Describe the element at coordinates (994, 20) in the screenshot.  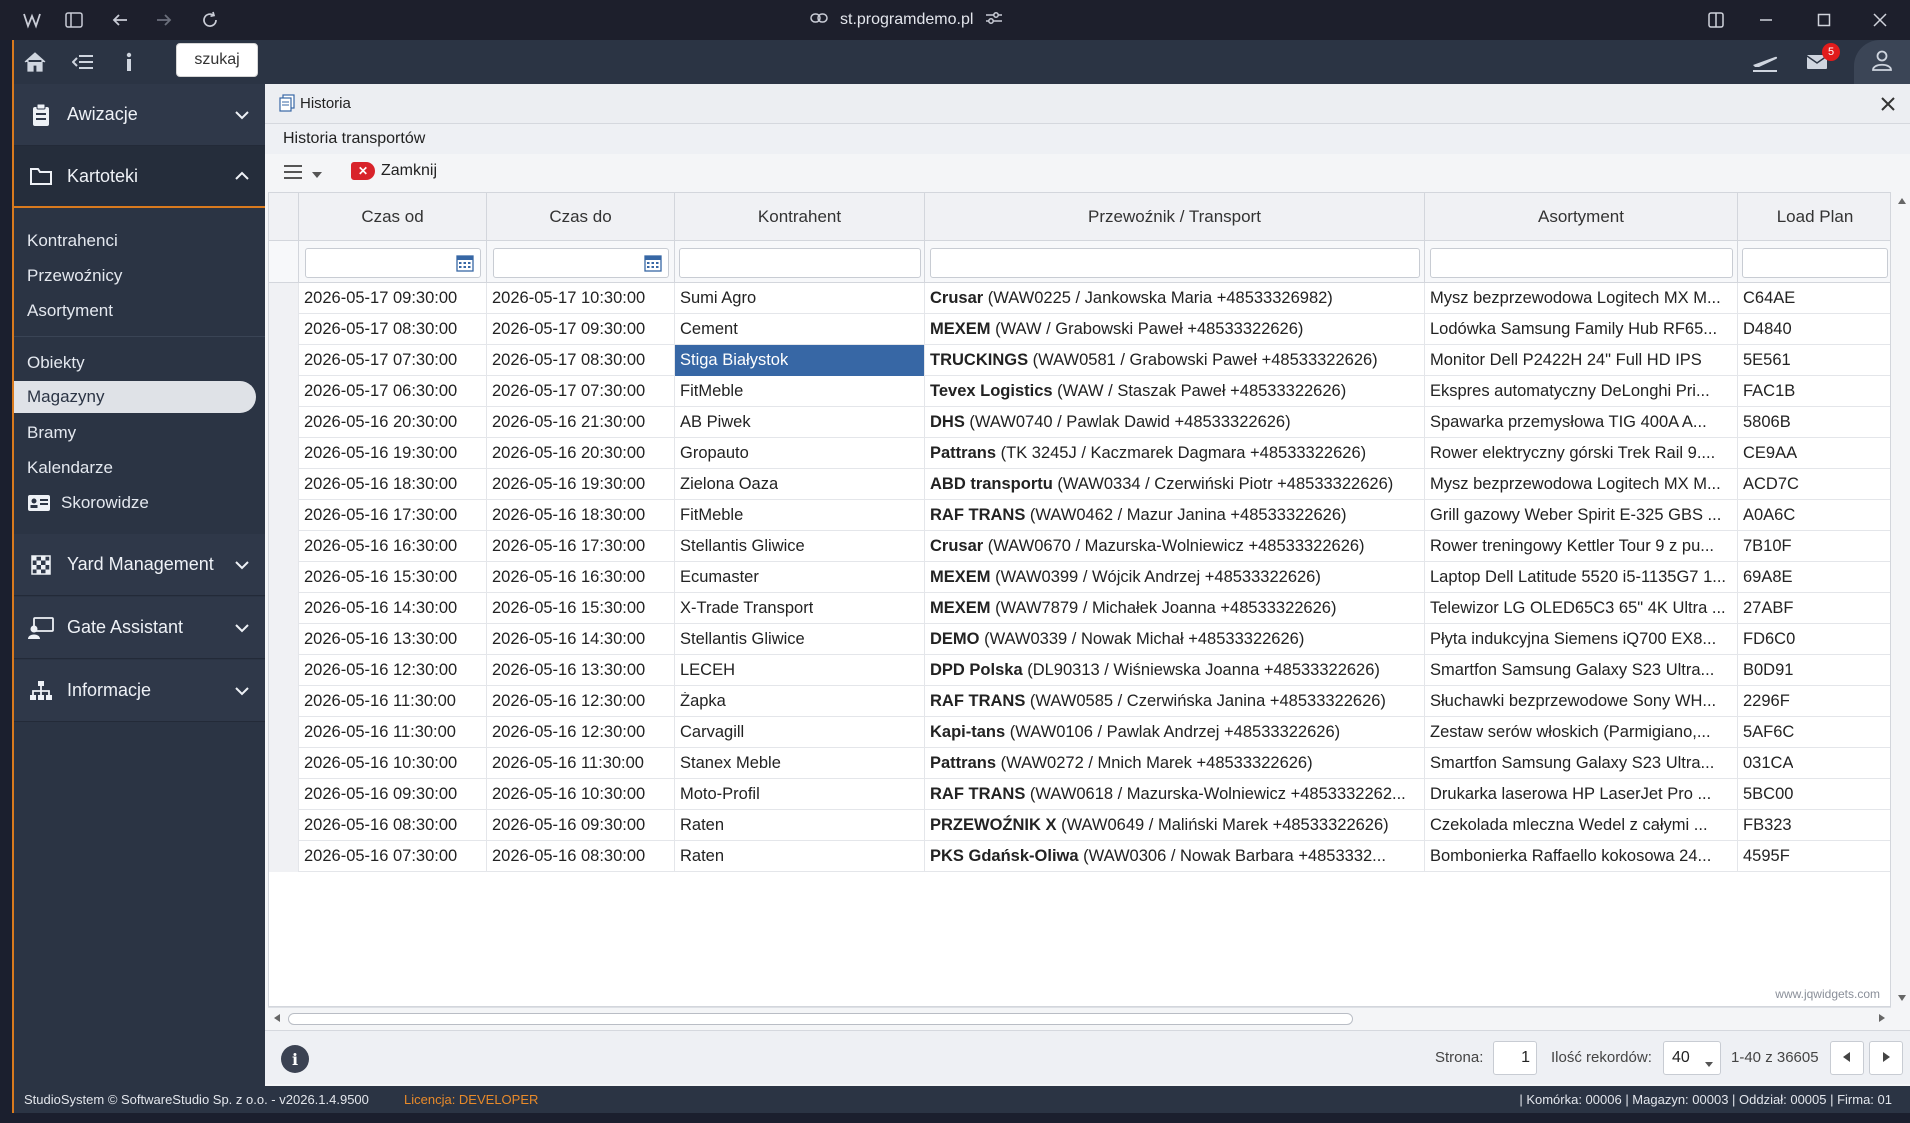
I see `site-settings-icon` at that location.